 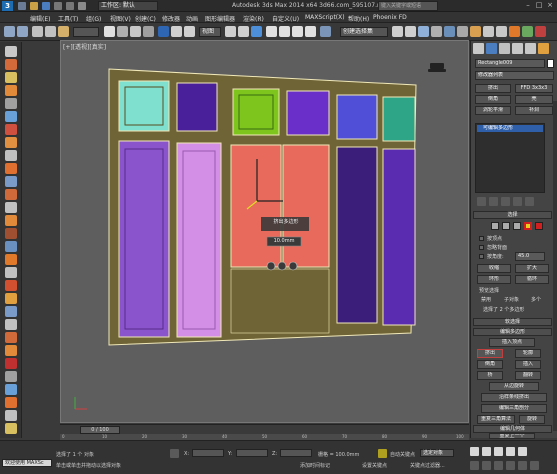 I want to click on bridge-button: 桥, so click(x=490, y=375).